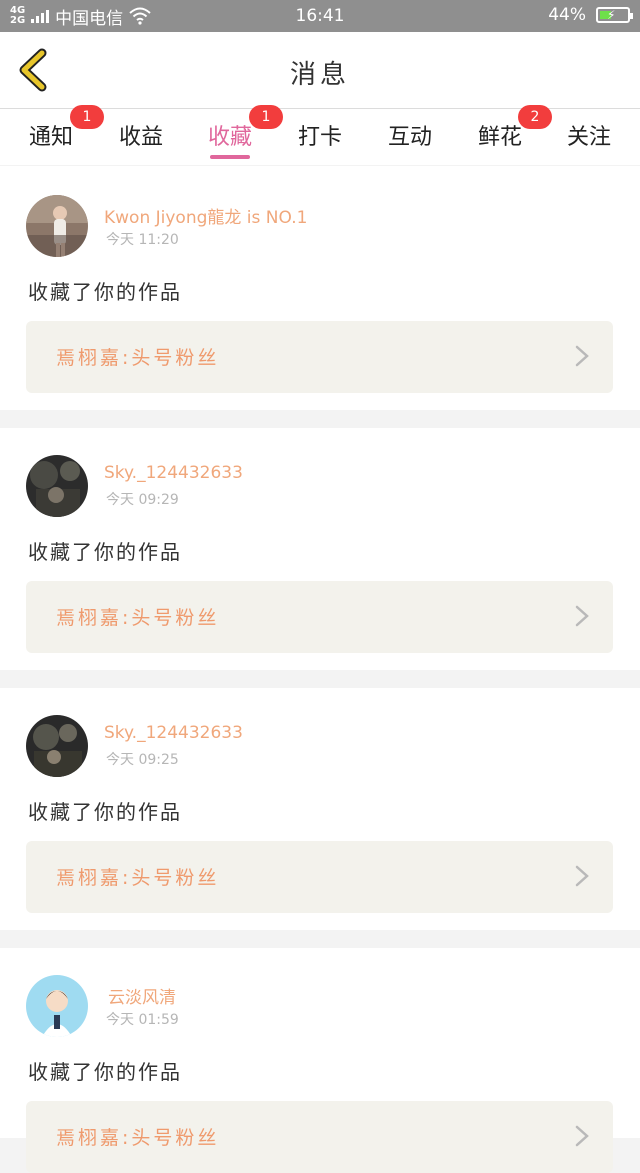 The height and width of the screenshot is (1173, 640). I want to click on tab-badge: 2, so click(535, 117).